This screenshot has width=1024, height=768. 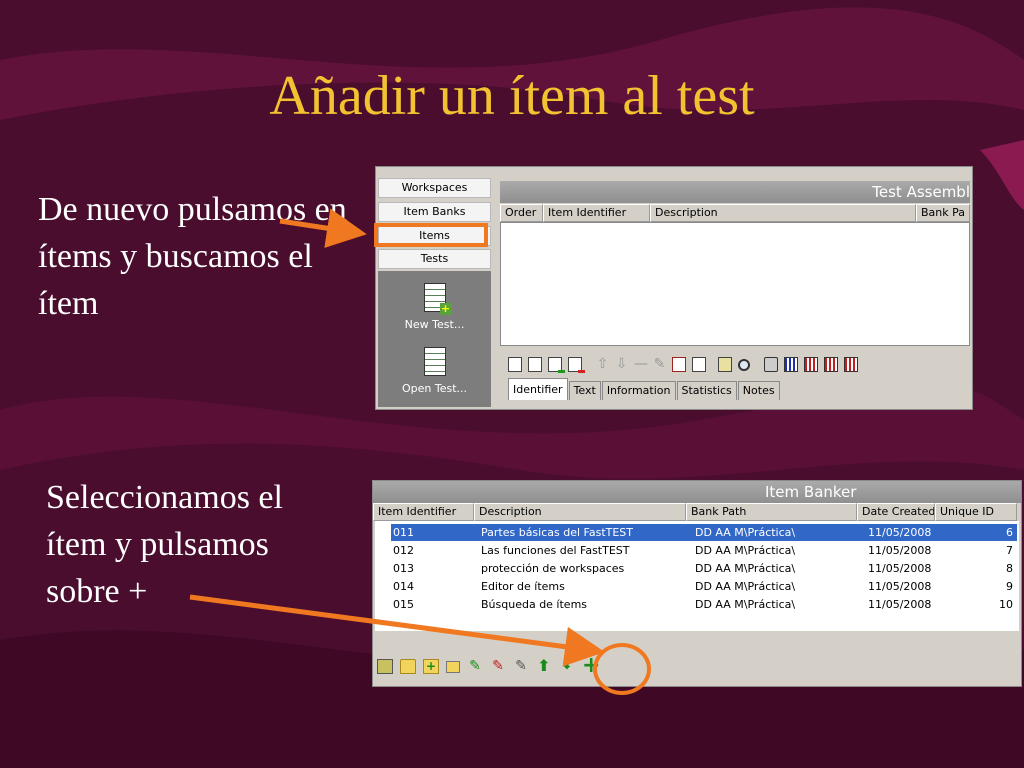 What do you see at coordinates (771, 364) in the screenshot?
I see `lock-icon` at bounding box center [771, 364].